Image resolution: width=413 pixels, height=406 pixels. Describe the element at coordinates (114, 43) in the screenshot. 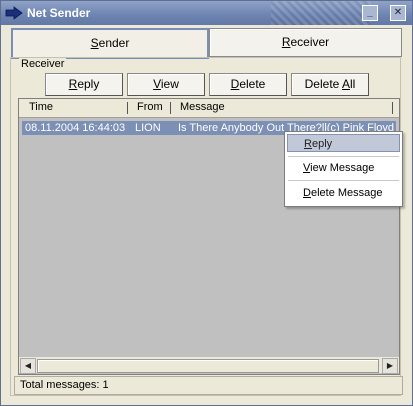

I see `tab-sender-label: ender` at that location.